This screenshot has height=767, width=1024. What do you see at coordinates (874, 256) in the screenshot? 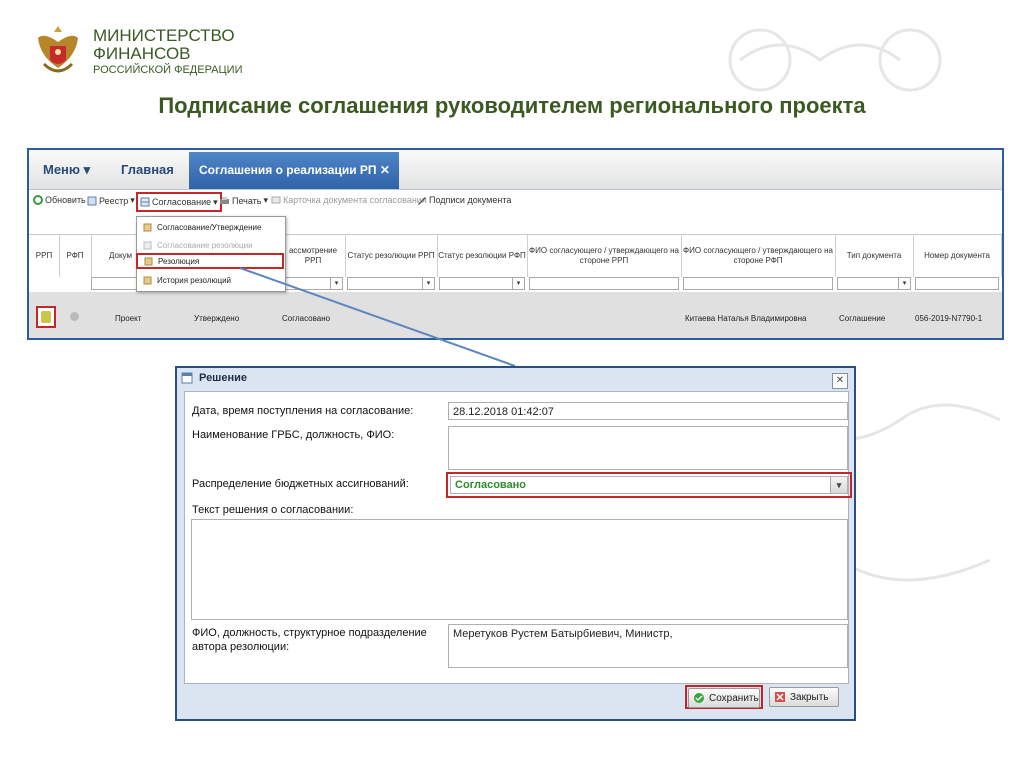
I see `col-doc-type: Тип документа` at bounding box center [874, 256].